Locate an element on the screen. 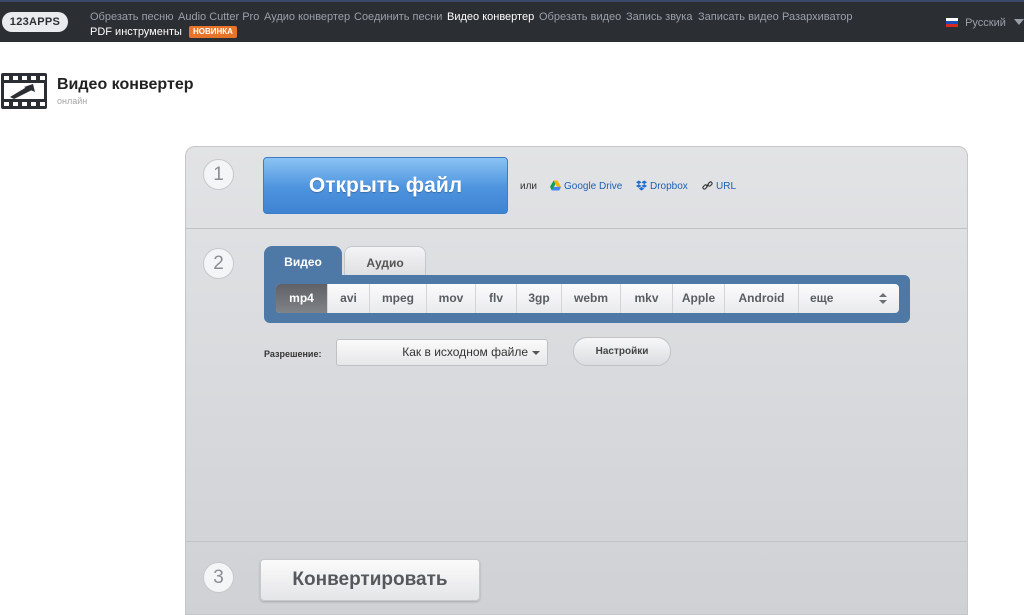 Image resolution: width=1024 pixels, height=615 pixels. google-drive-label: Google Drive is located at coordinates (593, 186).